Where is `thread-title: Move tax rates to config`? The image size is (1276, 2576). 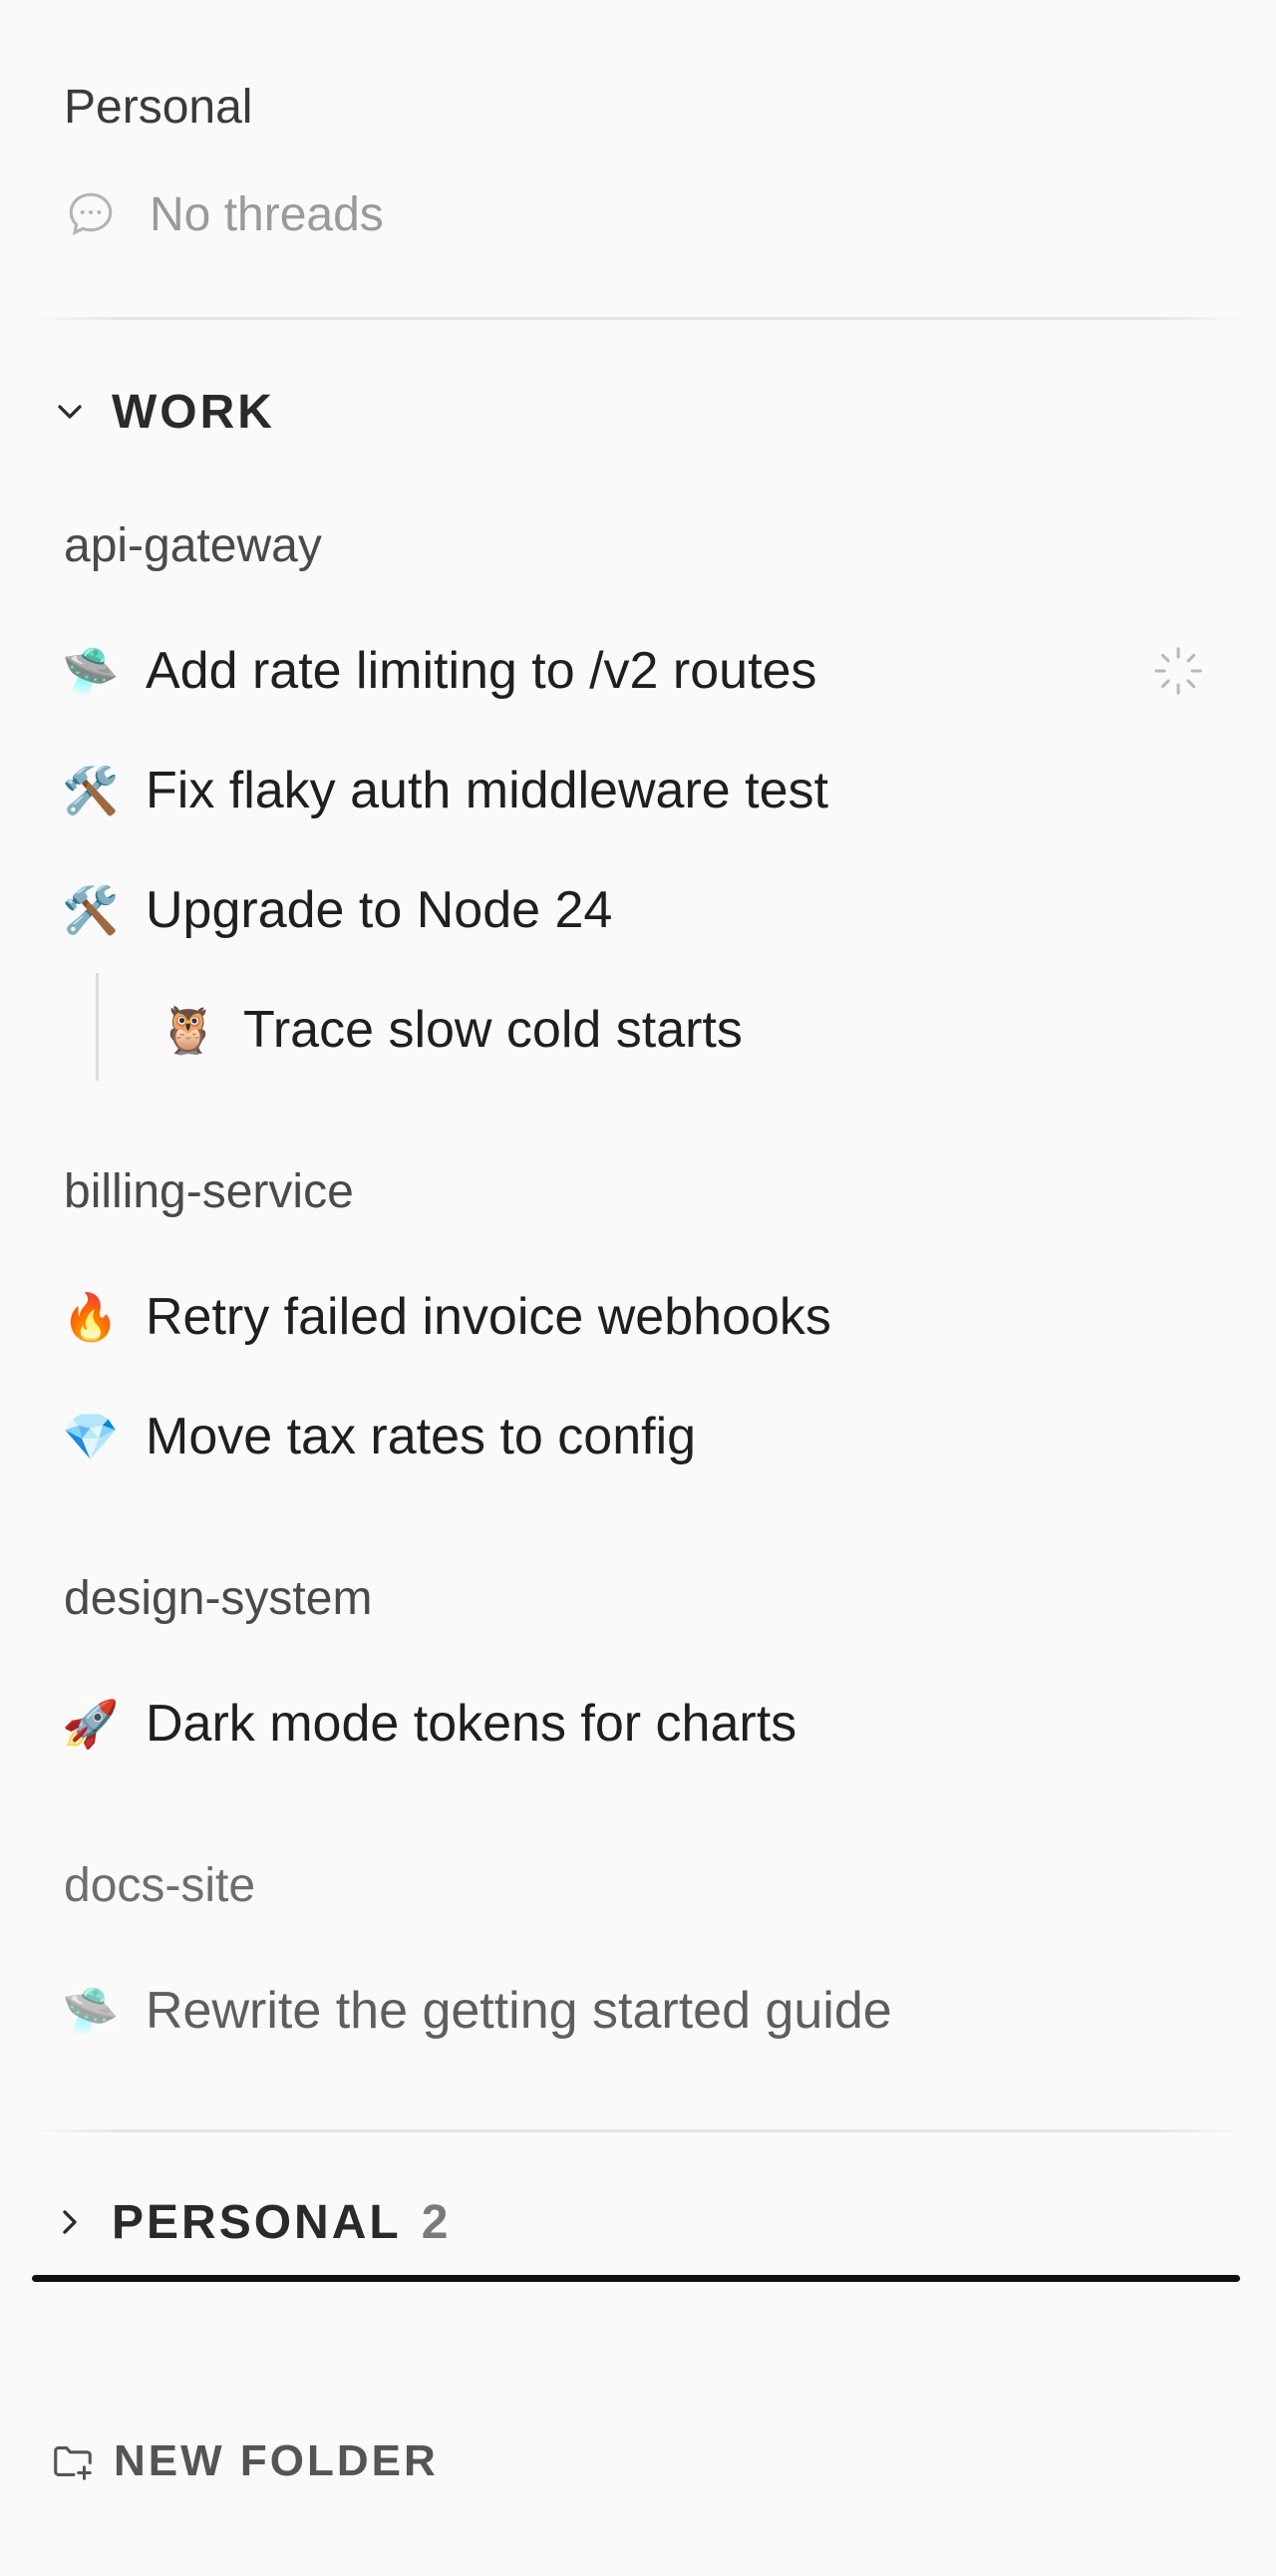
thread-title: Move tax rates to config is located at coordinates (421, 1436).